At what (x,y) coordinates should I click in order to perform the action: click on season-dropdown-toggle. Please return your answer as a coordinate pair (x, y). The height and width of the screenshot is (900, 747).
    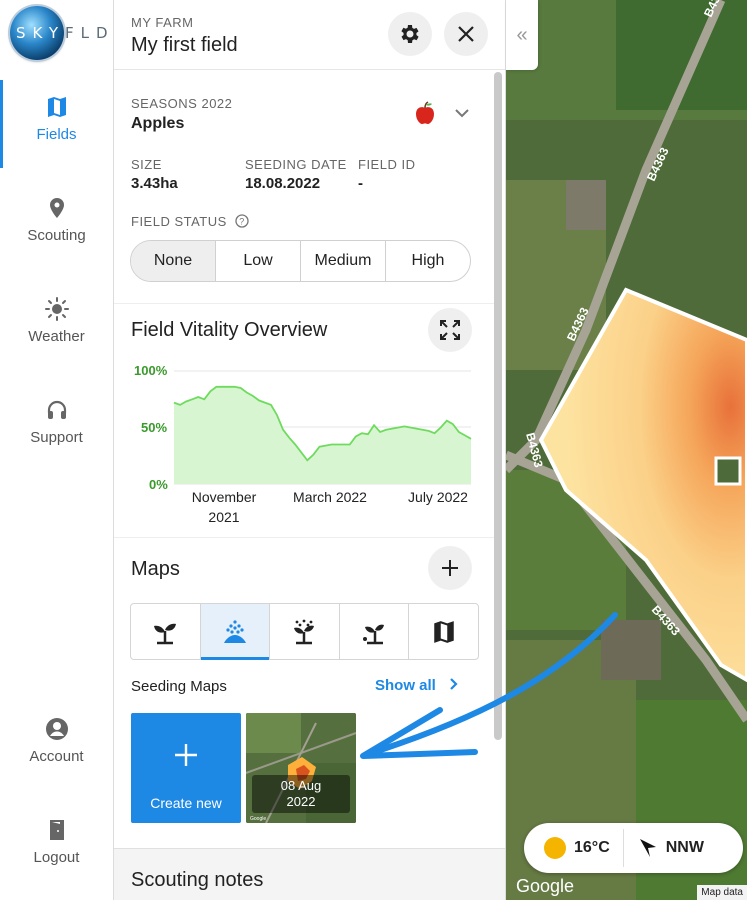
    Looking at the image, I should click on (462, 113).